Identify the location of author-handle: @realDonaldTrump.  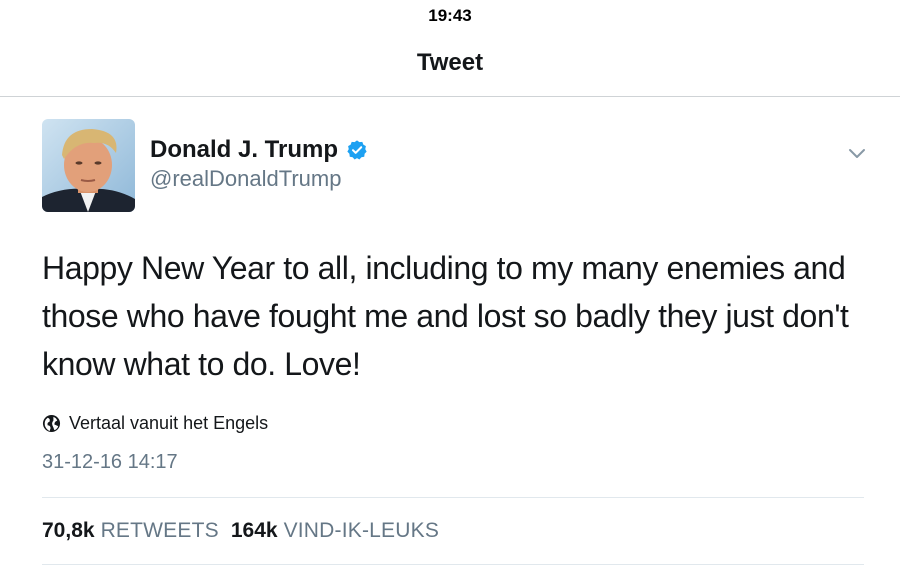
(245, 179).